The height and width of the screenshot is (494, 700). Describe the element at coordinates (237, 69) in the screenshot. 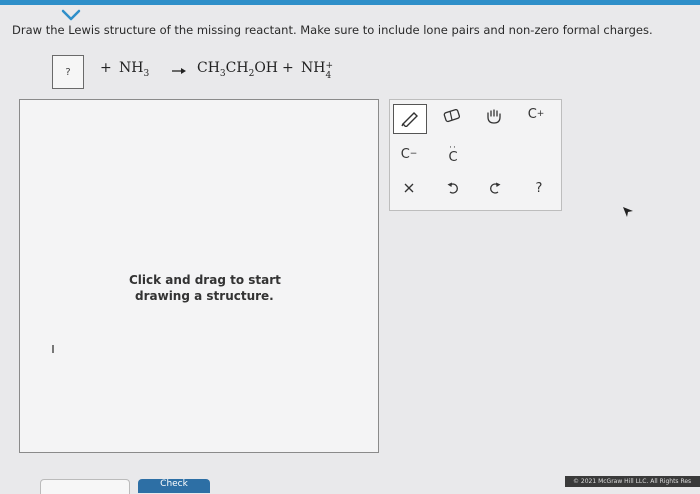

I see `product-ethanol: CH3CH2OH` at that location.